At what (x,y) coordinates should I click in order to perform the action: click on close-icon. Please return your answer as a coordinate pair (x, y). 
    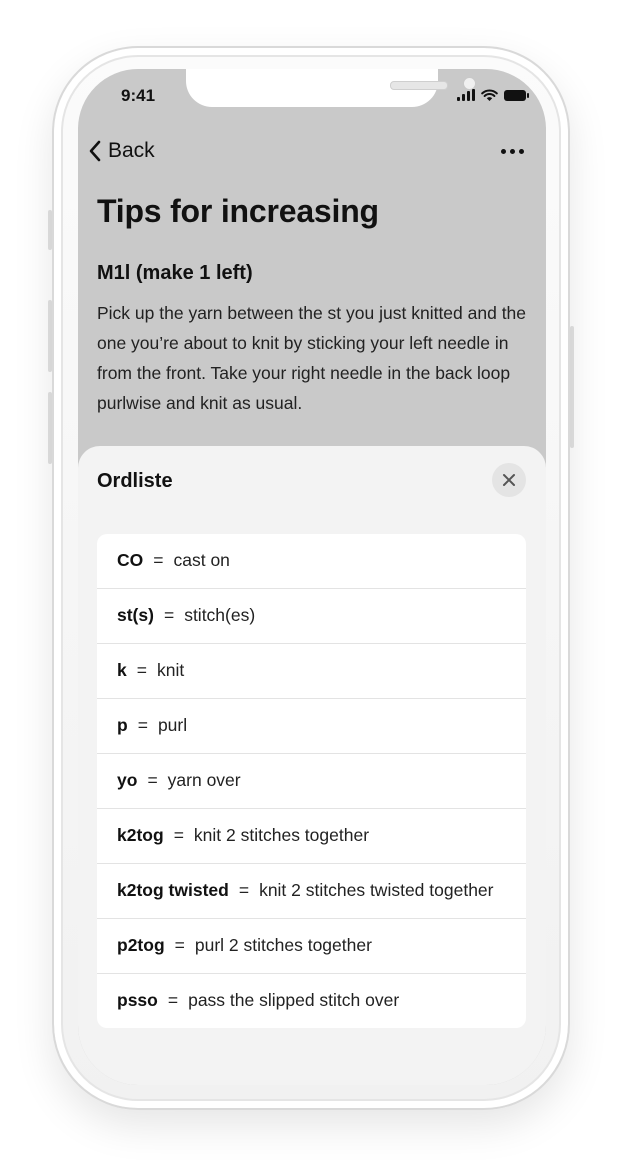
    Looking at the image, I should click on (509, 480).